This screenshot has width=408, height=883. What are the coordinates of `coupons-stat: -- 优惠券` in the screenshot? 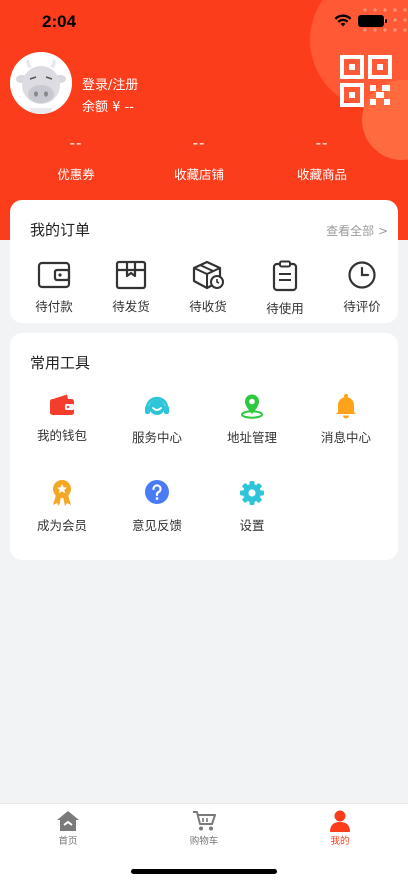 It's located at (76, 157).